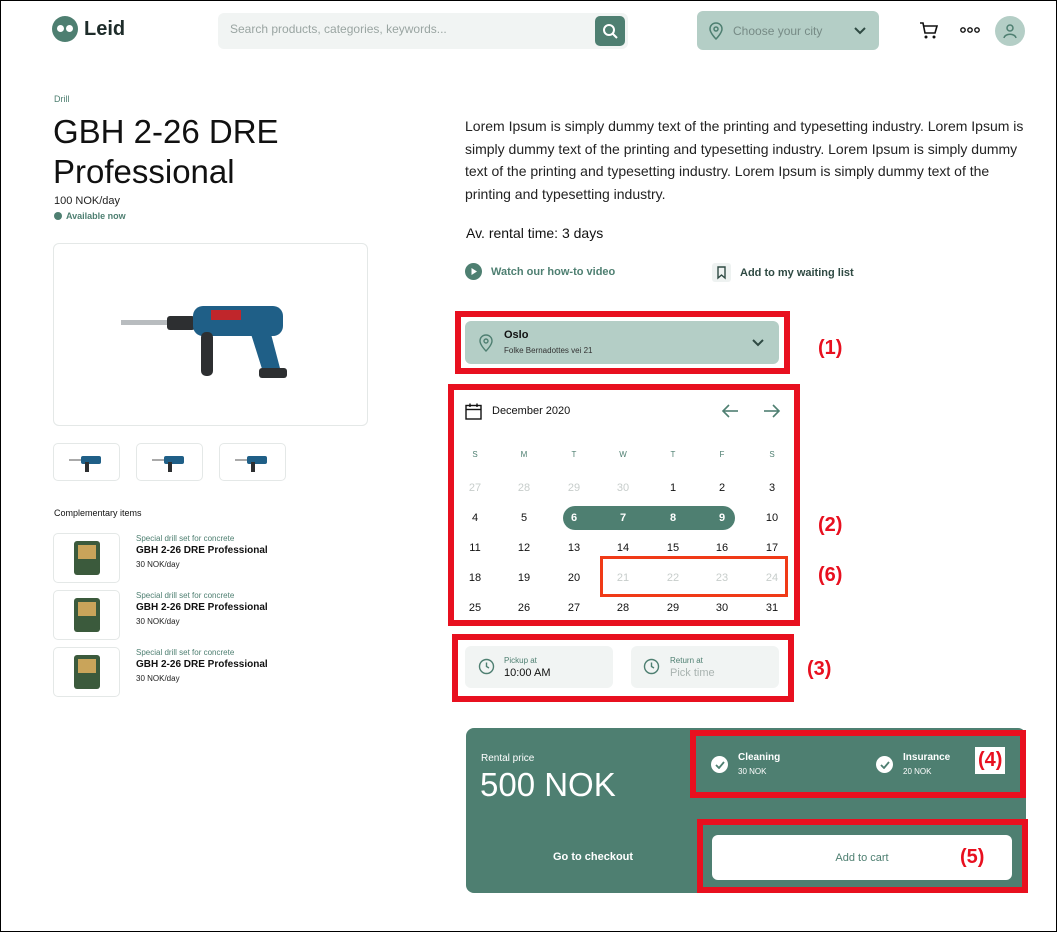  What do you see at coordinates (622, 342) in the screenshot?
I see `pickup-location-select: Oslo Folke Bernadottes vei 21` at bounding box center [622, 342].